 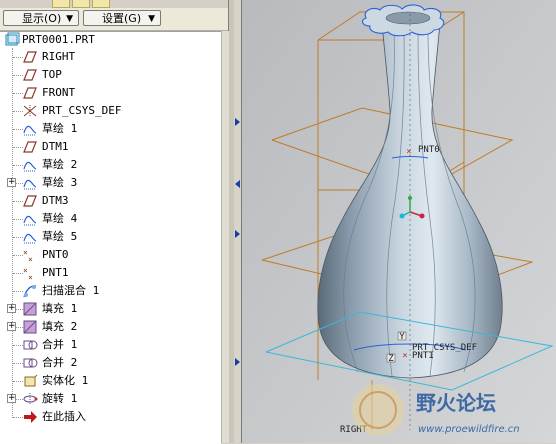 I want to click on tree-item-label: 合并 2, so click(x=60, y=362).